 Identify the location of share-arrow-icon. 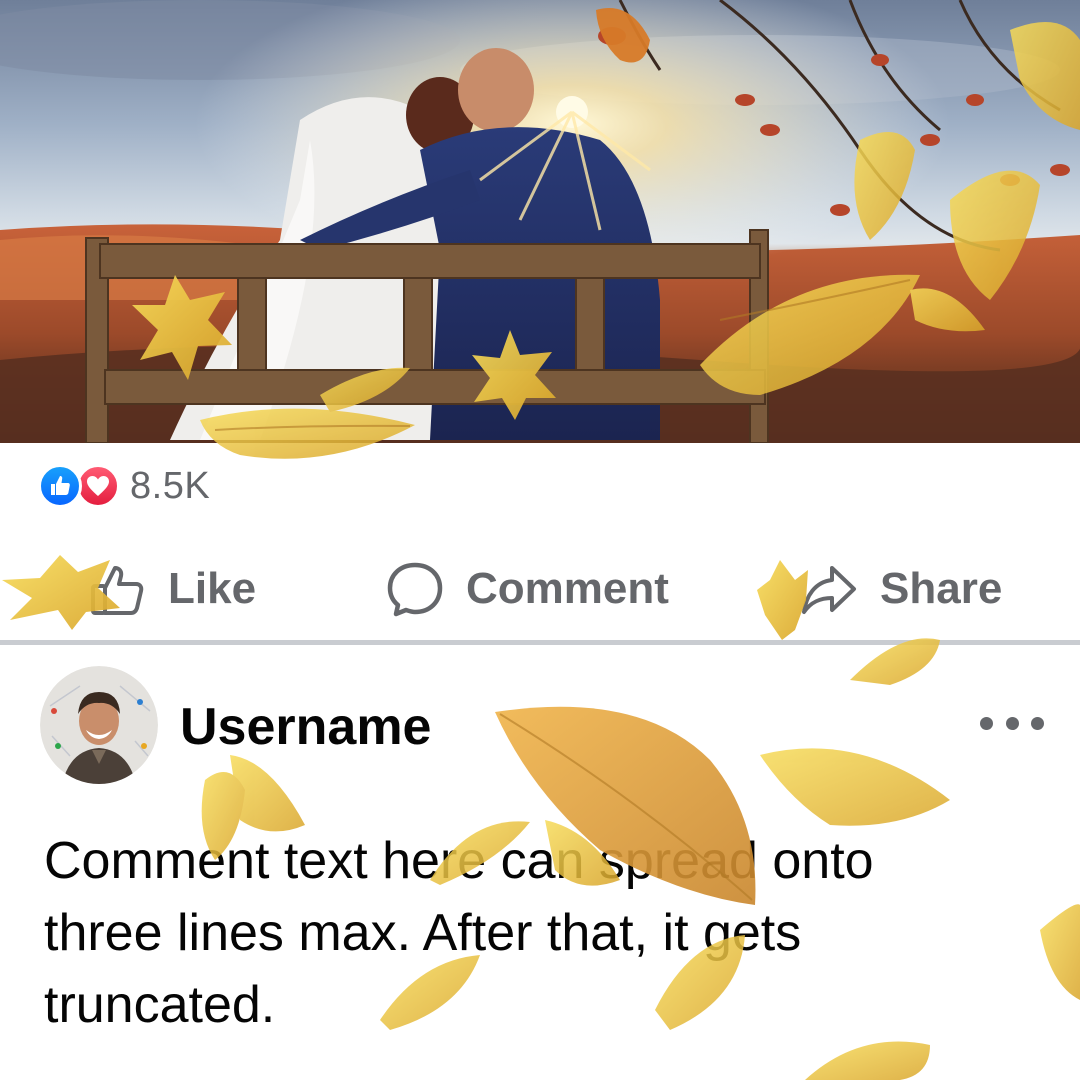
(829, 589).